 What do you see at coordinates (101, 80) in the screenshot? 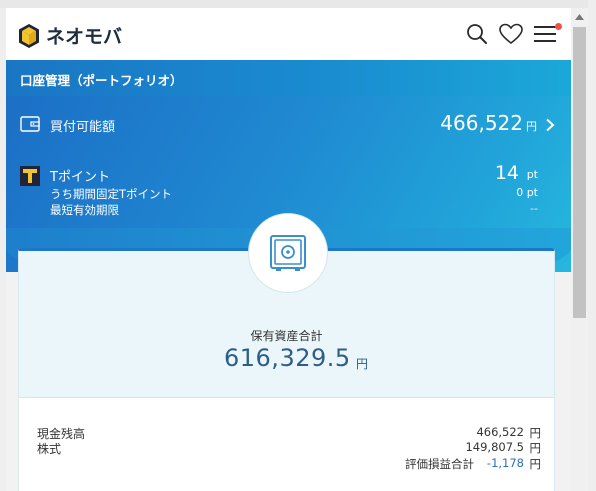
I see `portfolio-title: 口座管理（ポートフォリオ）` at bounding box center [101, 80].